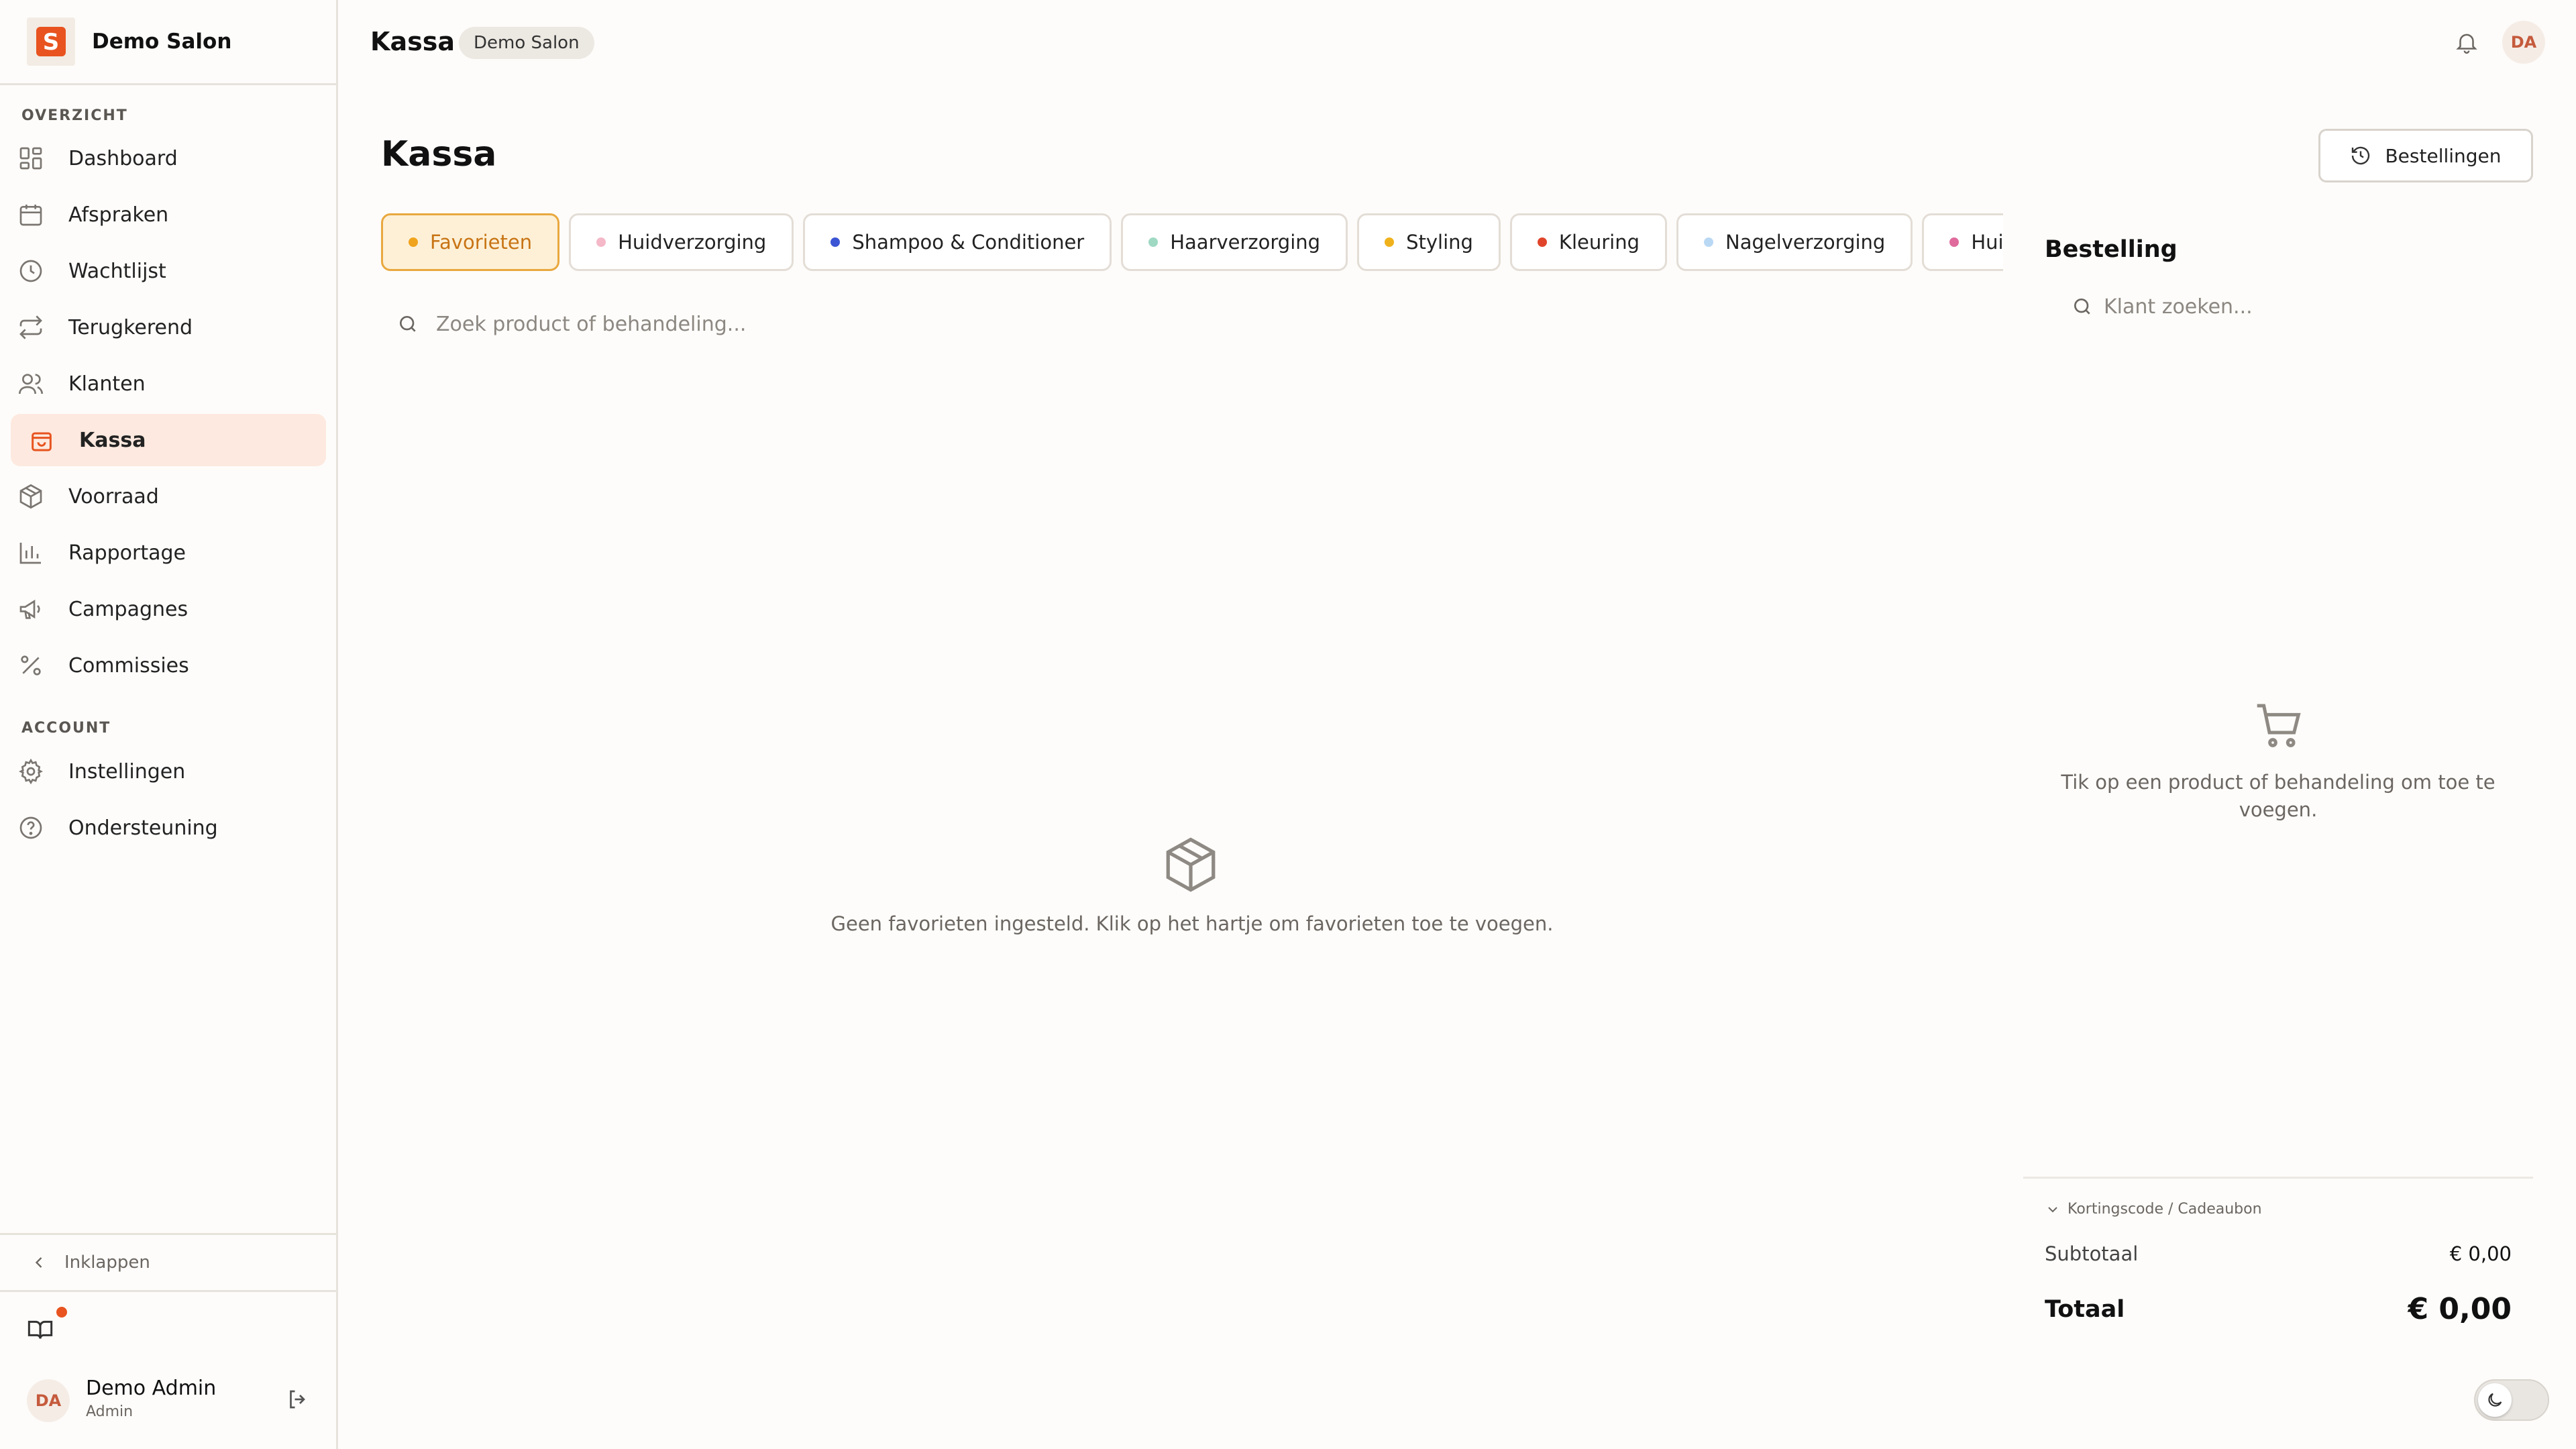 The width and height of the screenshot is (2576, 1449). Describe the element at coordinates (113, 496) in the screenshot. I see `sidebar-item-label: Voorraad` at that location.